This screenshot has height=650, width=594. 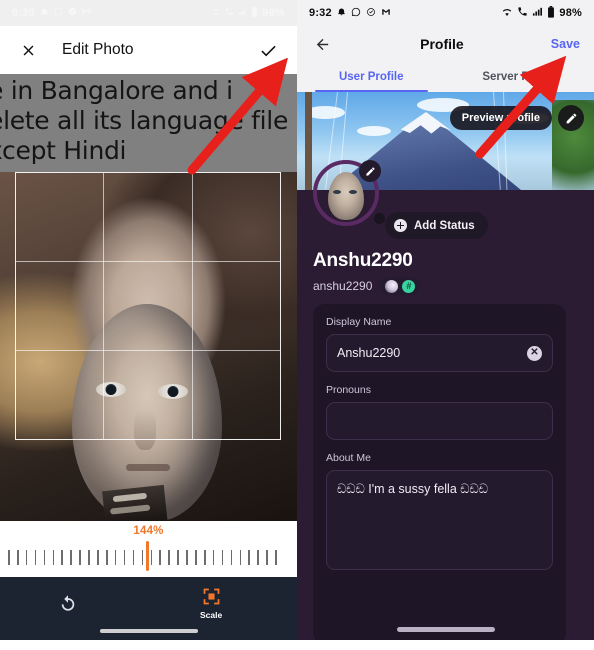 What do you see at coordinates (551, 13) in the screenshot?
I see `battery-icon` at bounding box center [551, 13].